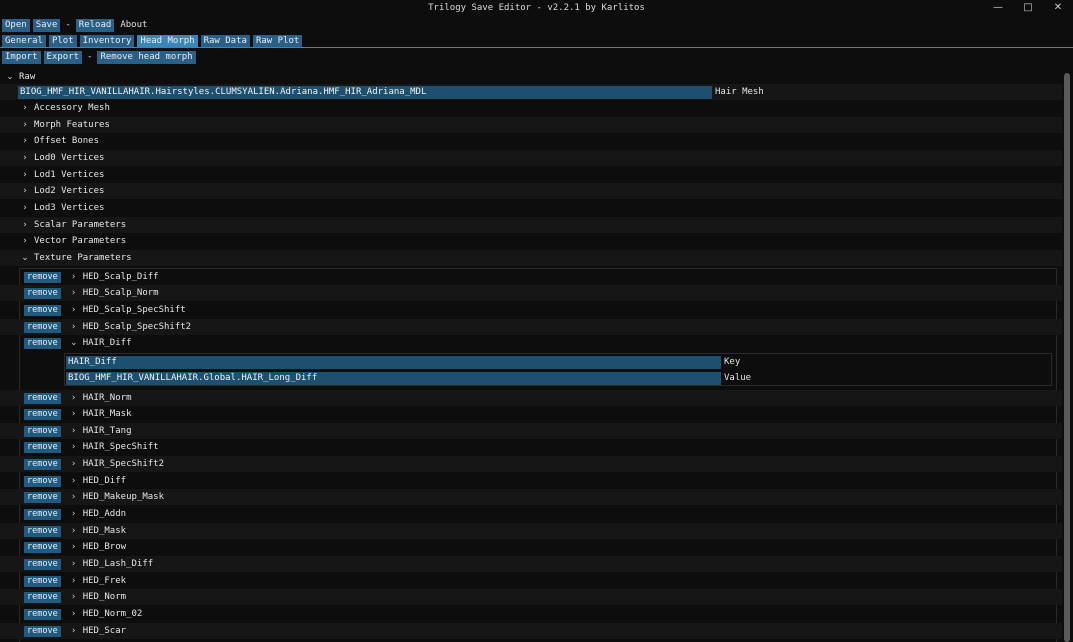 The image size is (1073, 642). Describe the element at coordinates (531, 431) in the screenshot. I see `texture-row: remove › HAIR_Tang` at that location.